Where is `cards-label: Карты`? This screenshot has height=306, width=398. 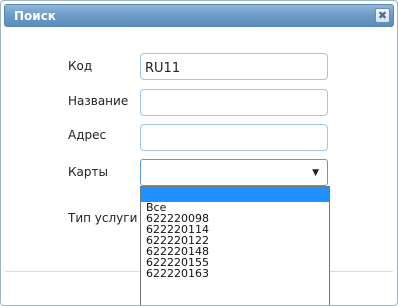 cards-label: Карты is located at coordinates (88, 172).